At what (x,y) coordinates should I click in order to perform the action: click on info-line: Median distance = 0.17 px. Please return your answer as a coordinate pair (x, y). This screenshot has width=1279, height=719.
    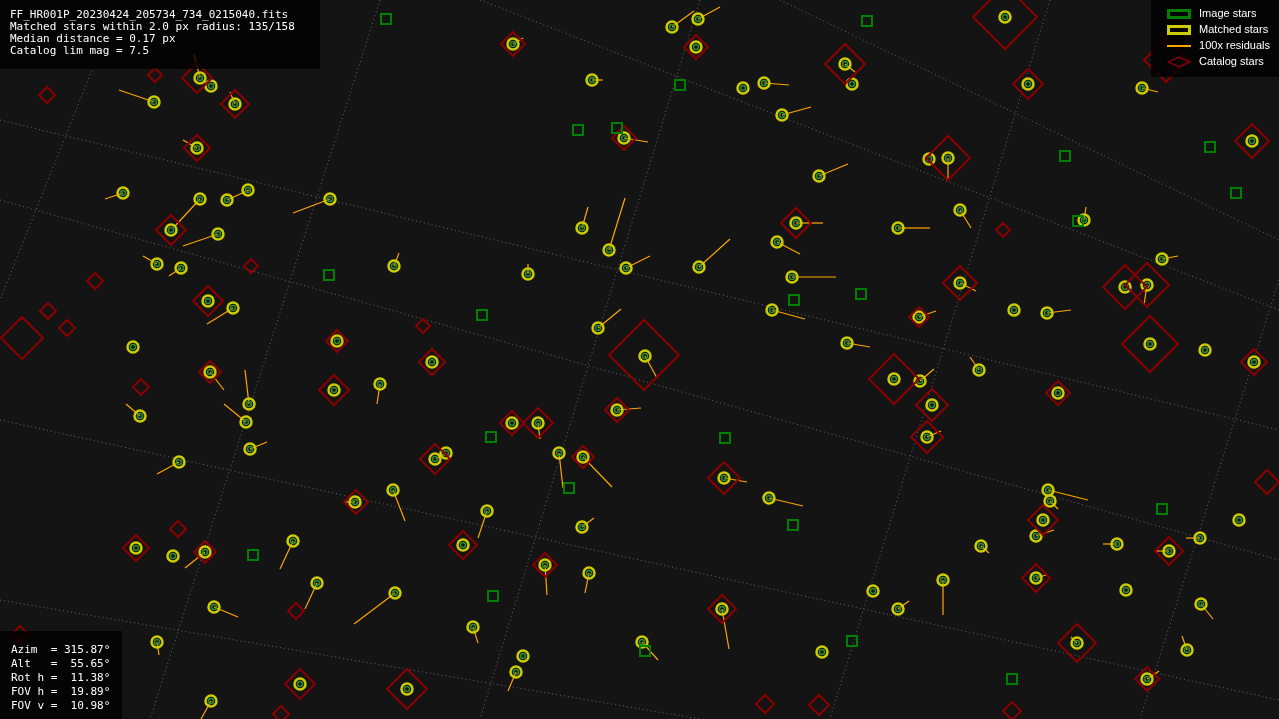
    Looking at the image, I should click on (93, 39).